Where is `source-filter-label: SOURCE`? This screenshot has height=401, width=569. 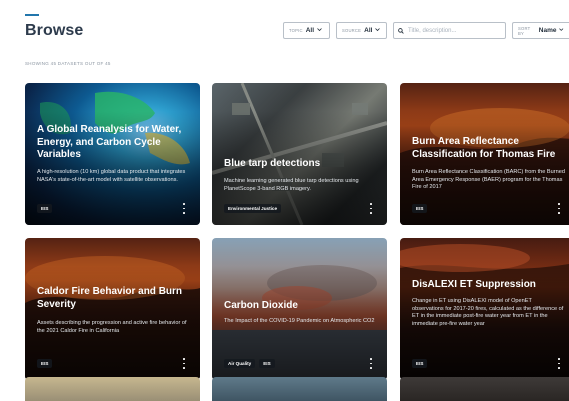
source-filter-label: SOURCE is located at coordinates (352, 30).